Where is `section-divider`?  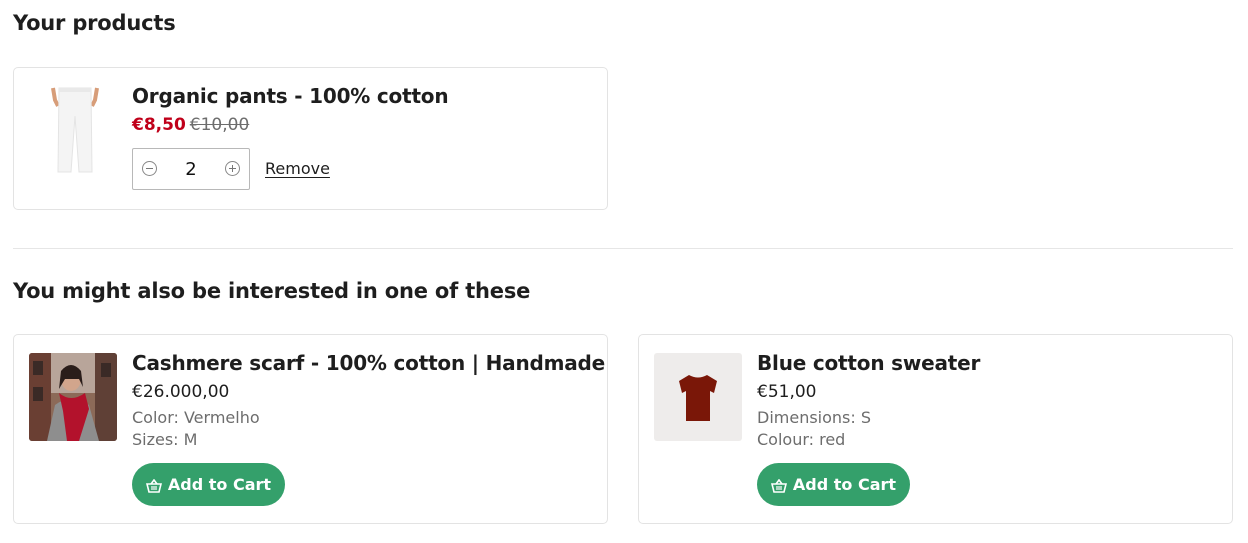 section-divider is located at coordinates (623, 248).